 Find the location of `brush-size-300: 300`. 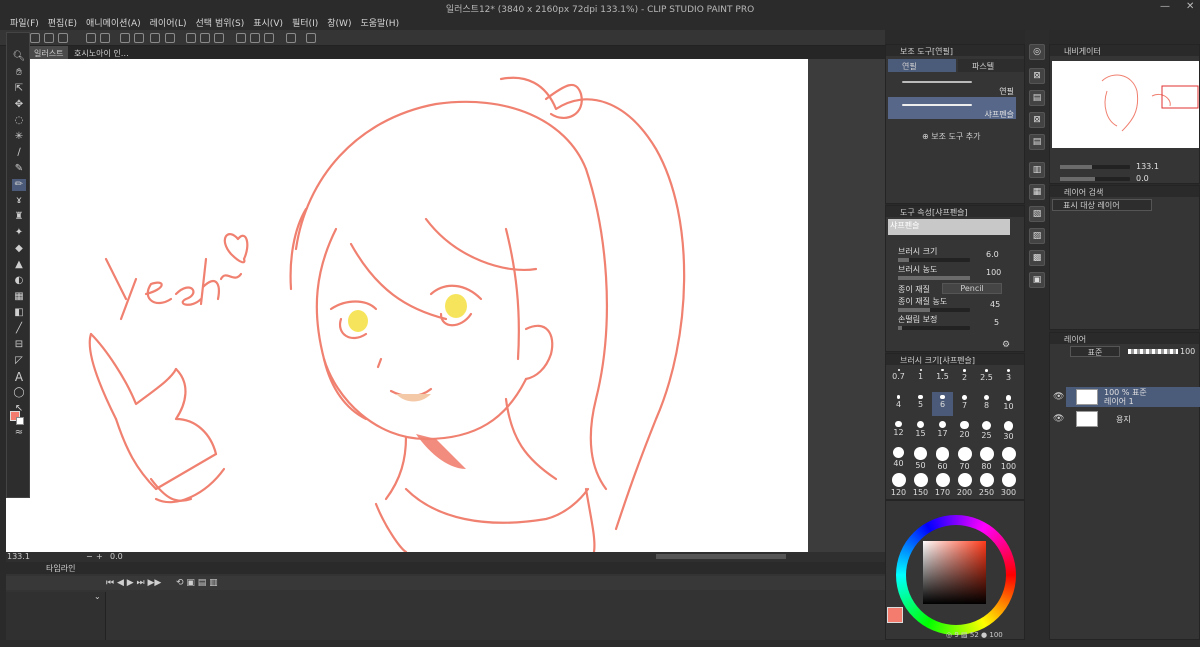

brush-size-300: 300 is located at coordinates (1008, 483).